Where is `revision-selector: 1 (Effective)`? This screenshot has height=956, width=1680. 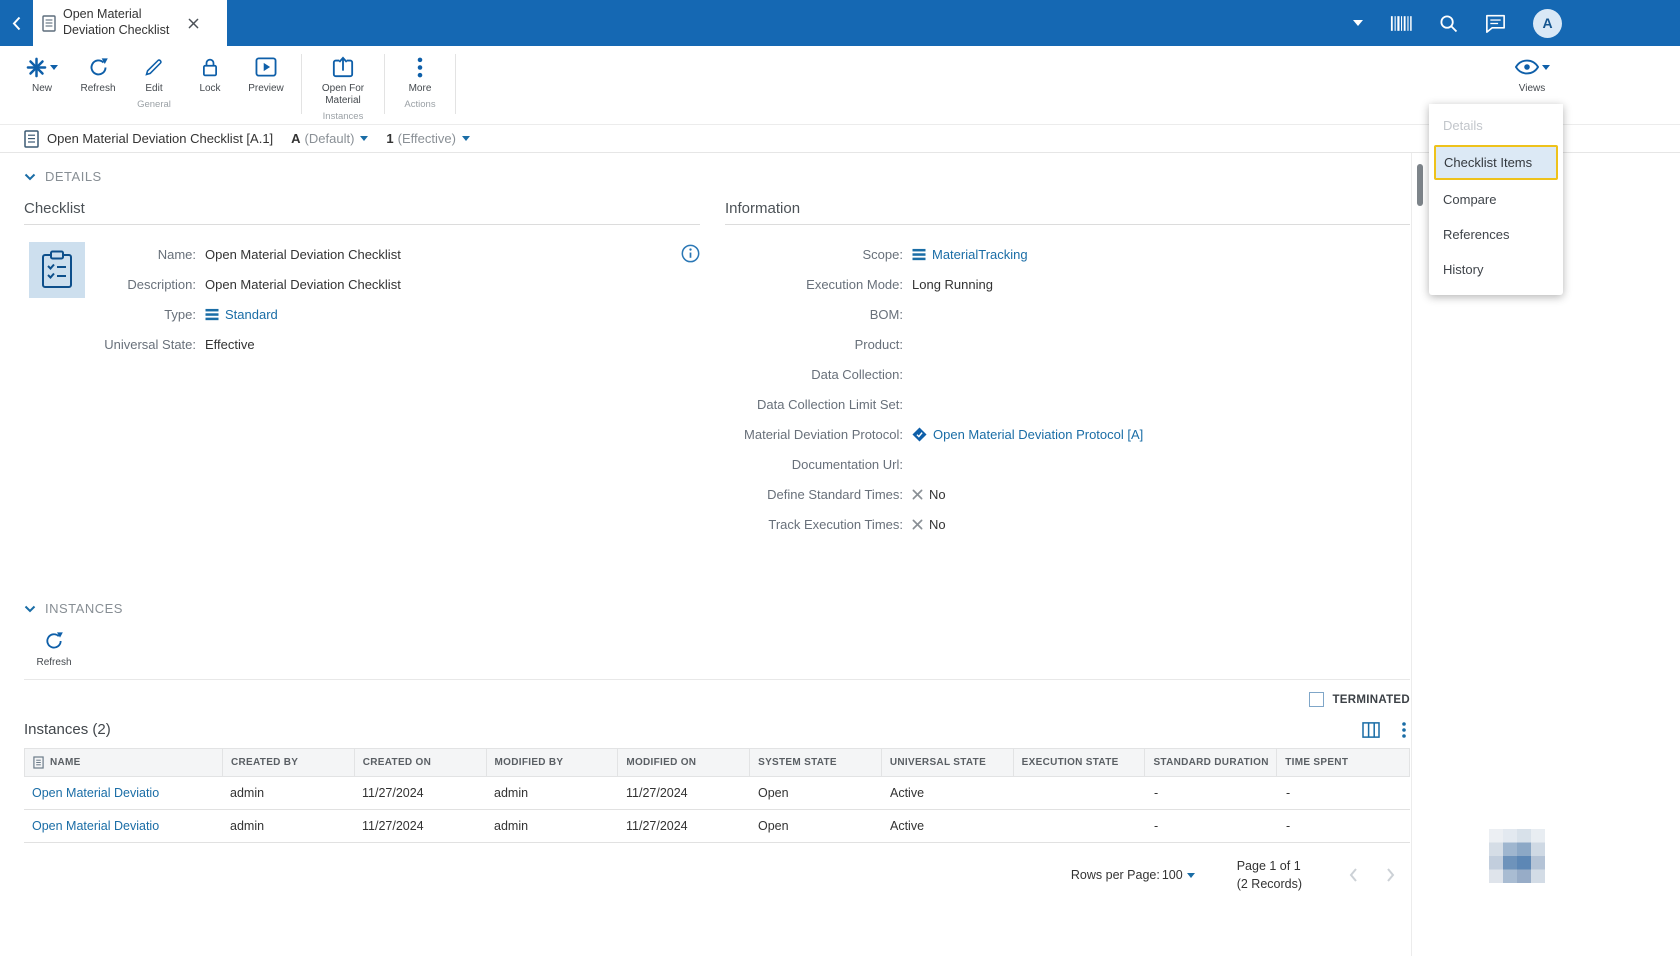 revision-selector: 1 (Effective) is located at coordinates (428, 138).